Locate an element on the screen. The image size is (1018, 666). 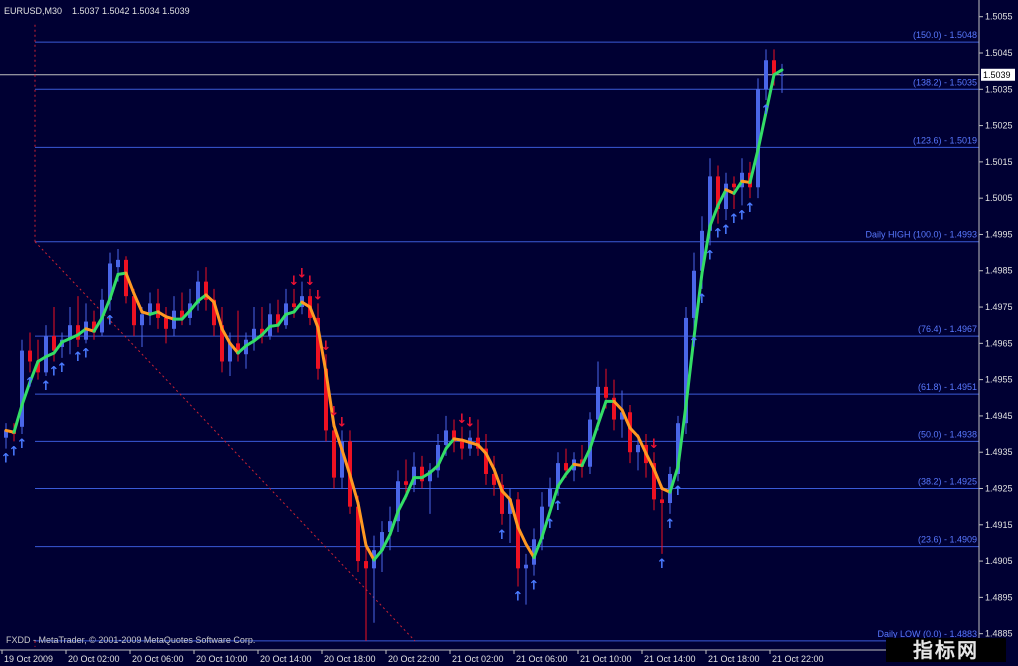
fib-level-label: (150.0) - 1.5048 is located at coordinates (945, 35).